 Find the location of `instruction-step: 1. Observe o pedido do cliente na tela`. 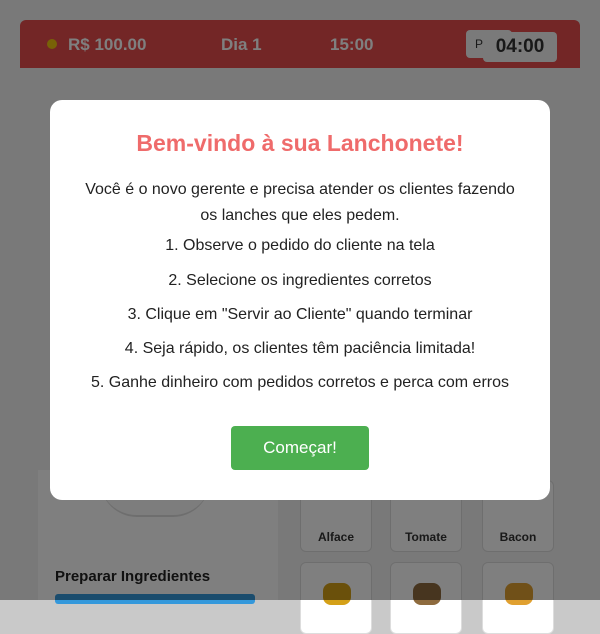

instruction-step: 1. Observe o pedido do cliente na tela is located at coordinates (300, 245).